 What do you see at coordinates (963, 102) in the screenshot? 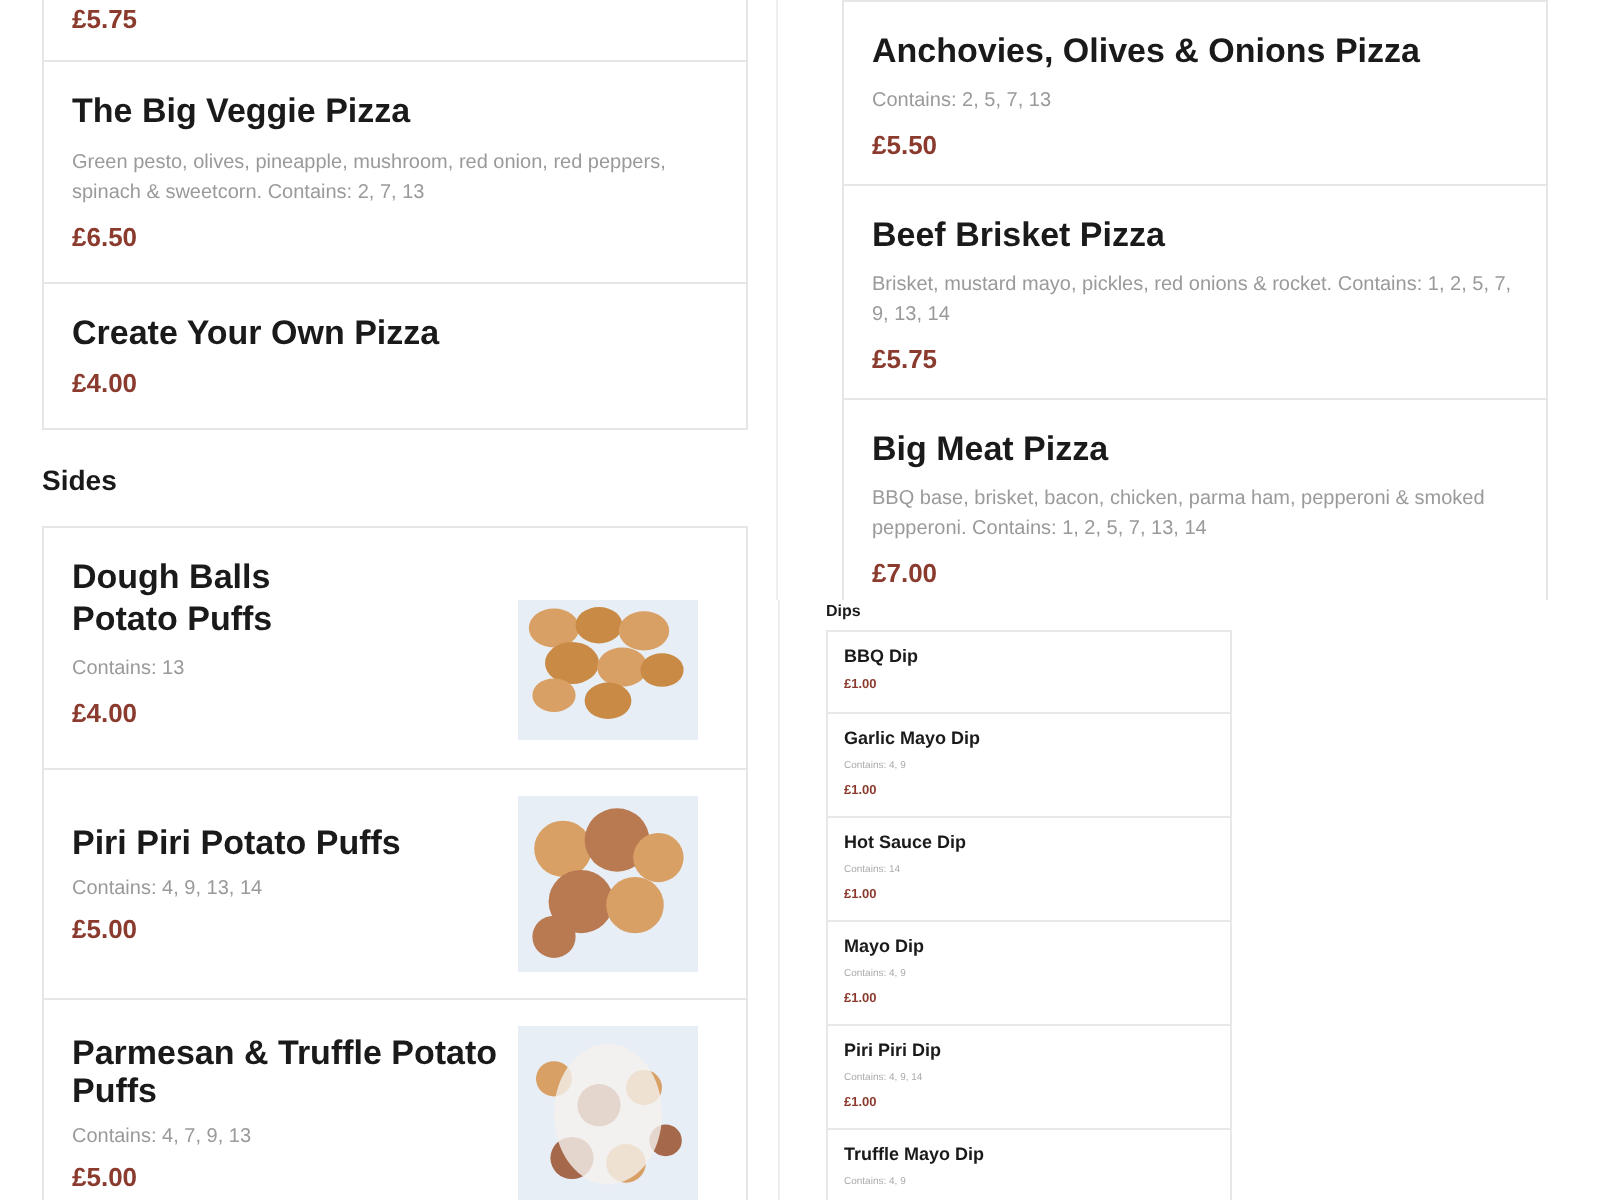
I see `item-description: Contains: 2, 5, 7, 13` at bounding box center [963, 102].